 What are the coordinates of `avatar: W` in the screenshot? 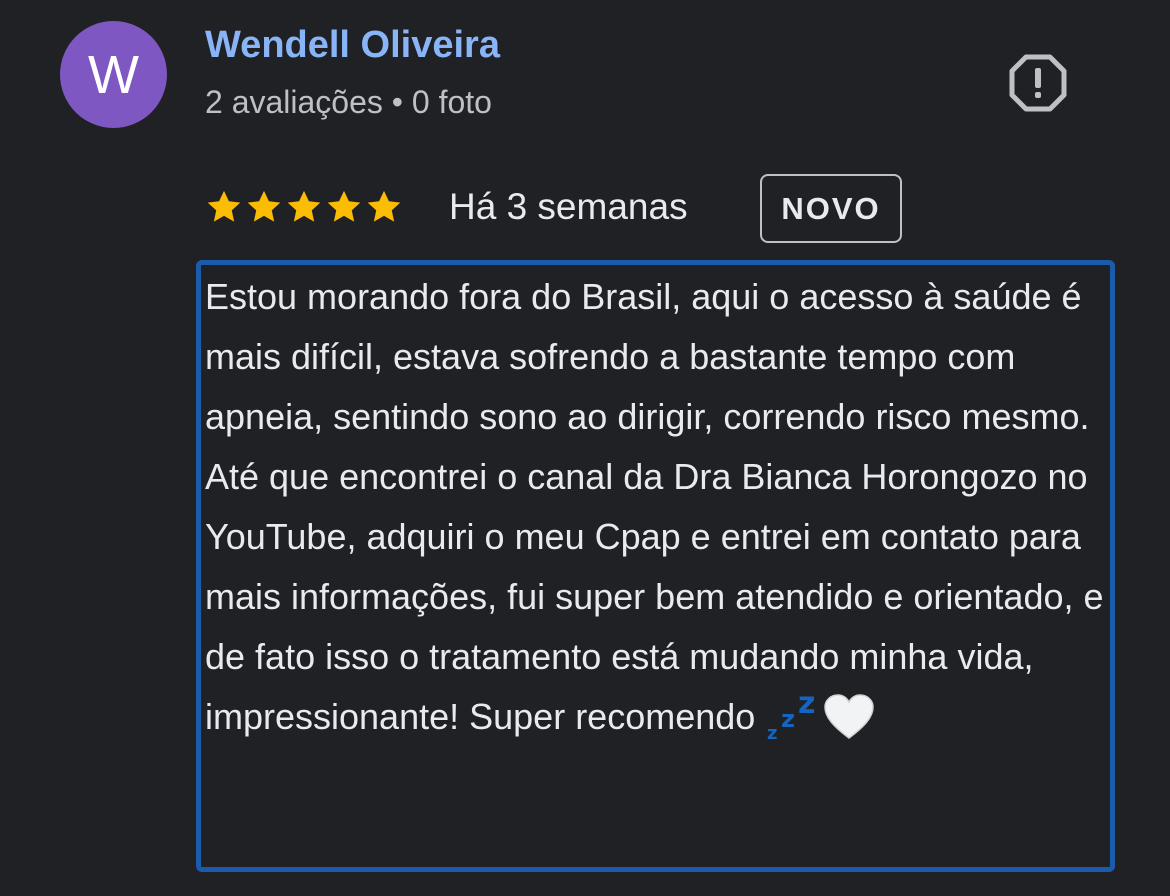 It's located at (113, 74).